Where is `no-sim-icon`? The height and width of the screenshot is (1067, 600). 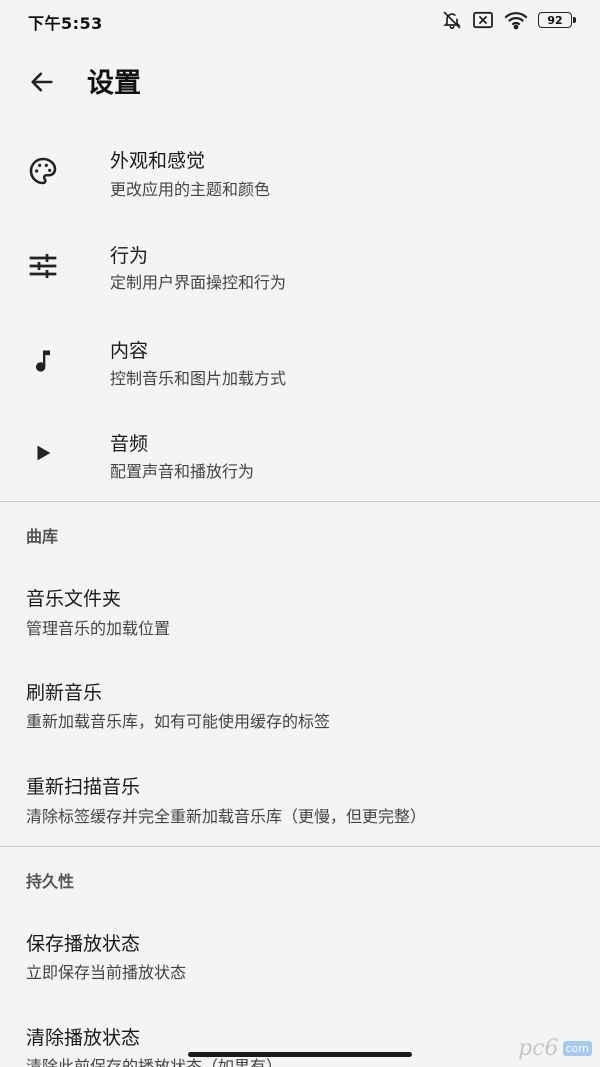
no-sim-icon is located at coordinates (483, 20).